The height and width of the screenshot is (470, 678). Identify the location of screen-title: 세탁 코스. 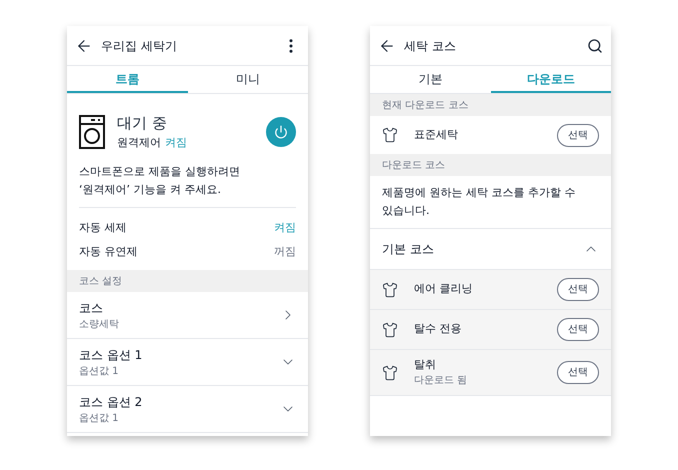
(430, 46).